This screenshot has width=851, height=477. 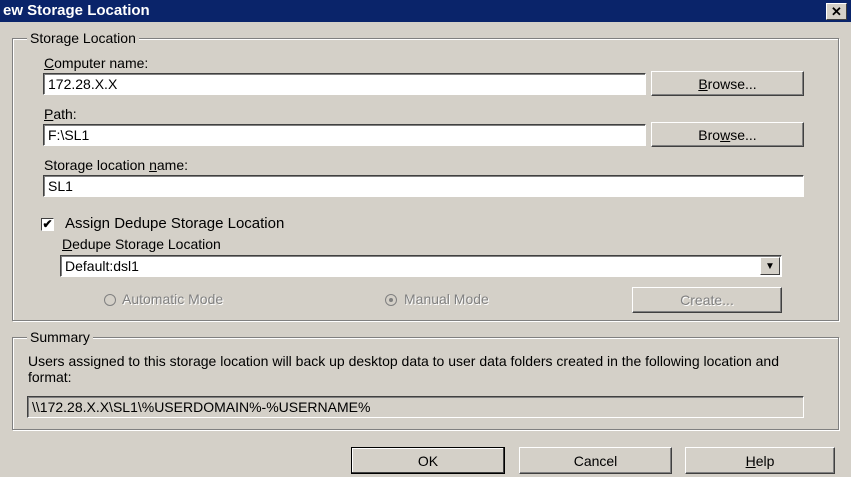 I want to click on help-button: Help, so click(x=760, y=460).